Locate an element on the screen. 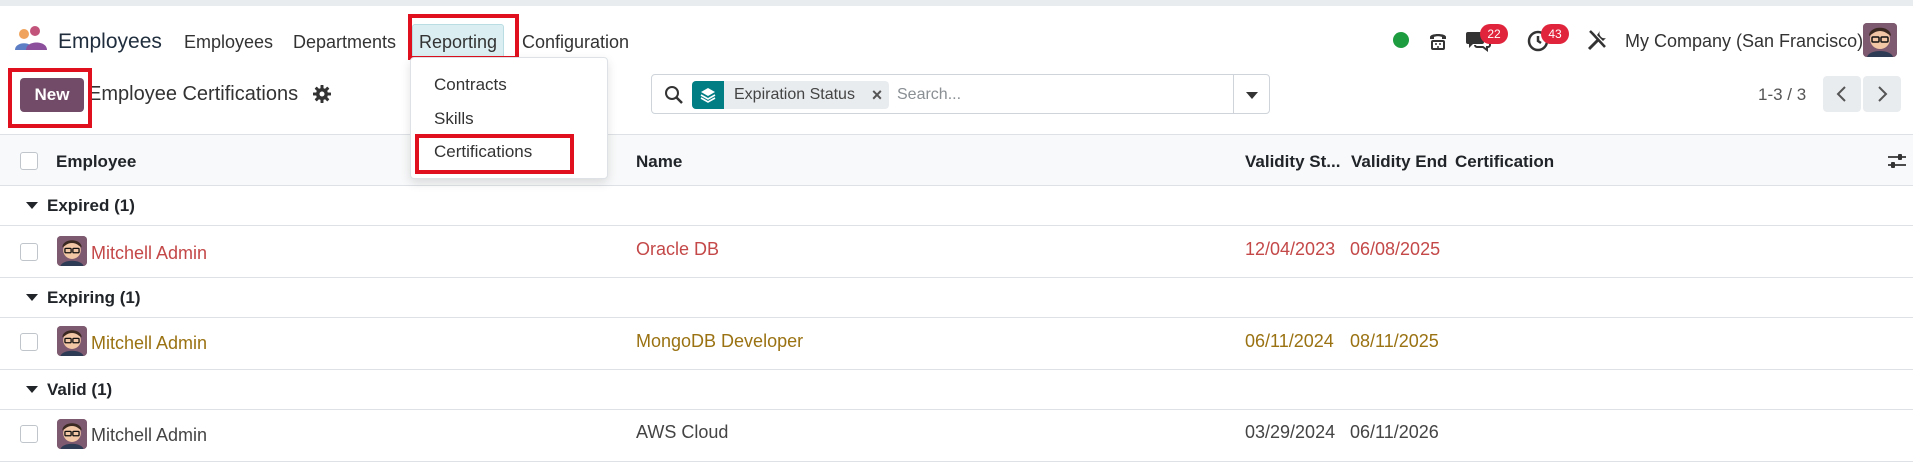  group-header-expiring: Expiring (1) is located at coordinates (956, 298).